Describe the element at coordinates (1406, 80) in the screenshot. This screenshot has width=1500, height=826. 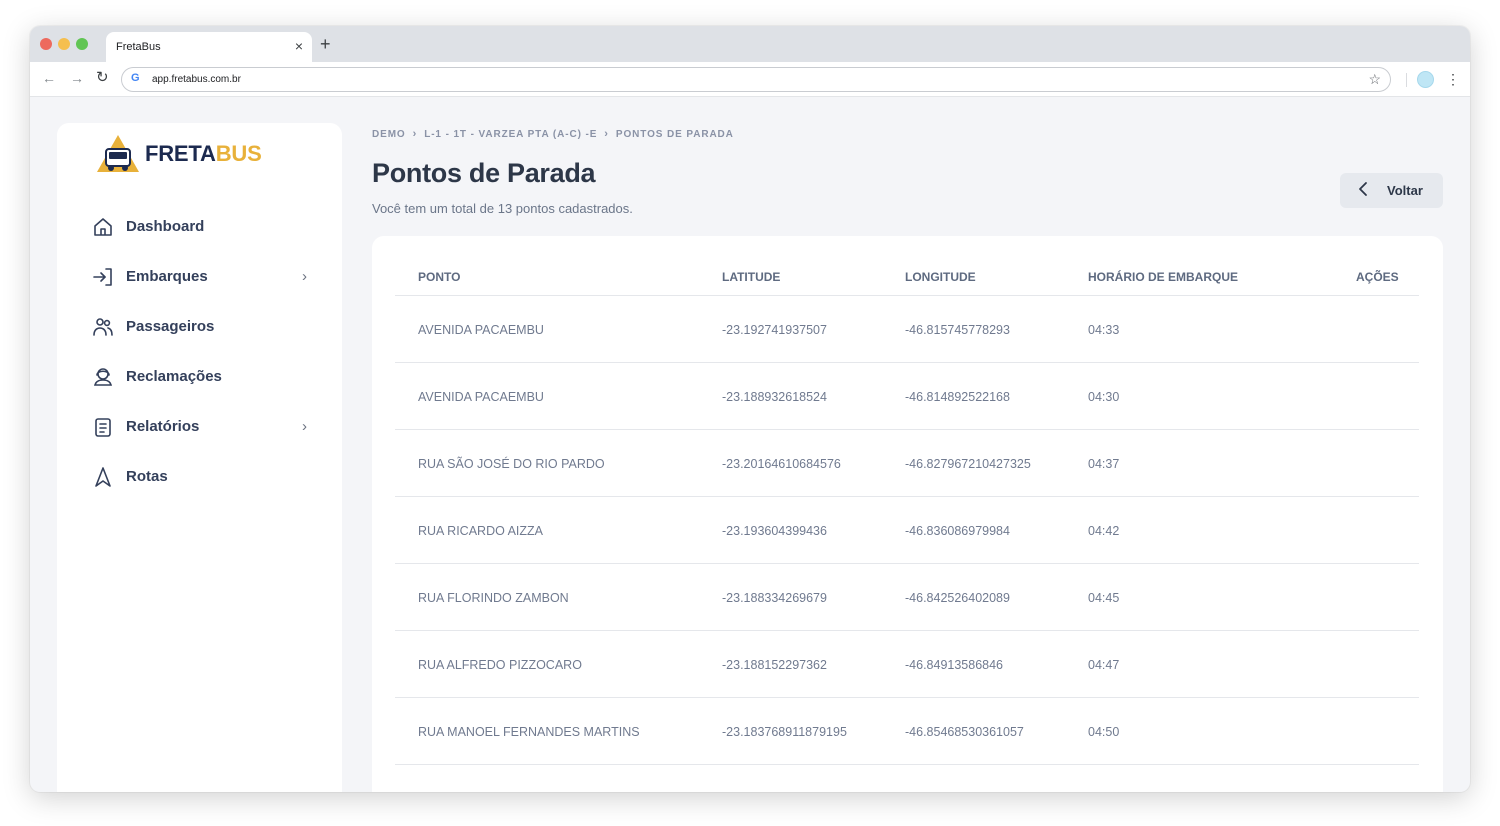
I see `toolbar-divider` at that location.